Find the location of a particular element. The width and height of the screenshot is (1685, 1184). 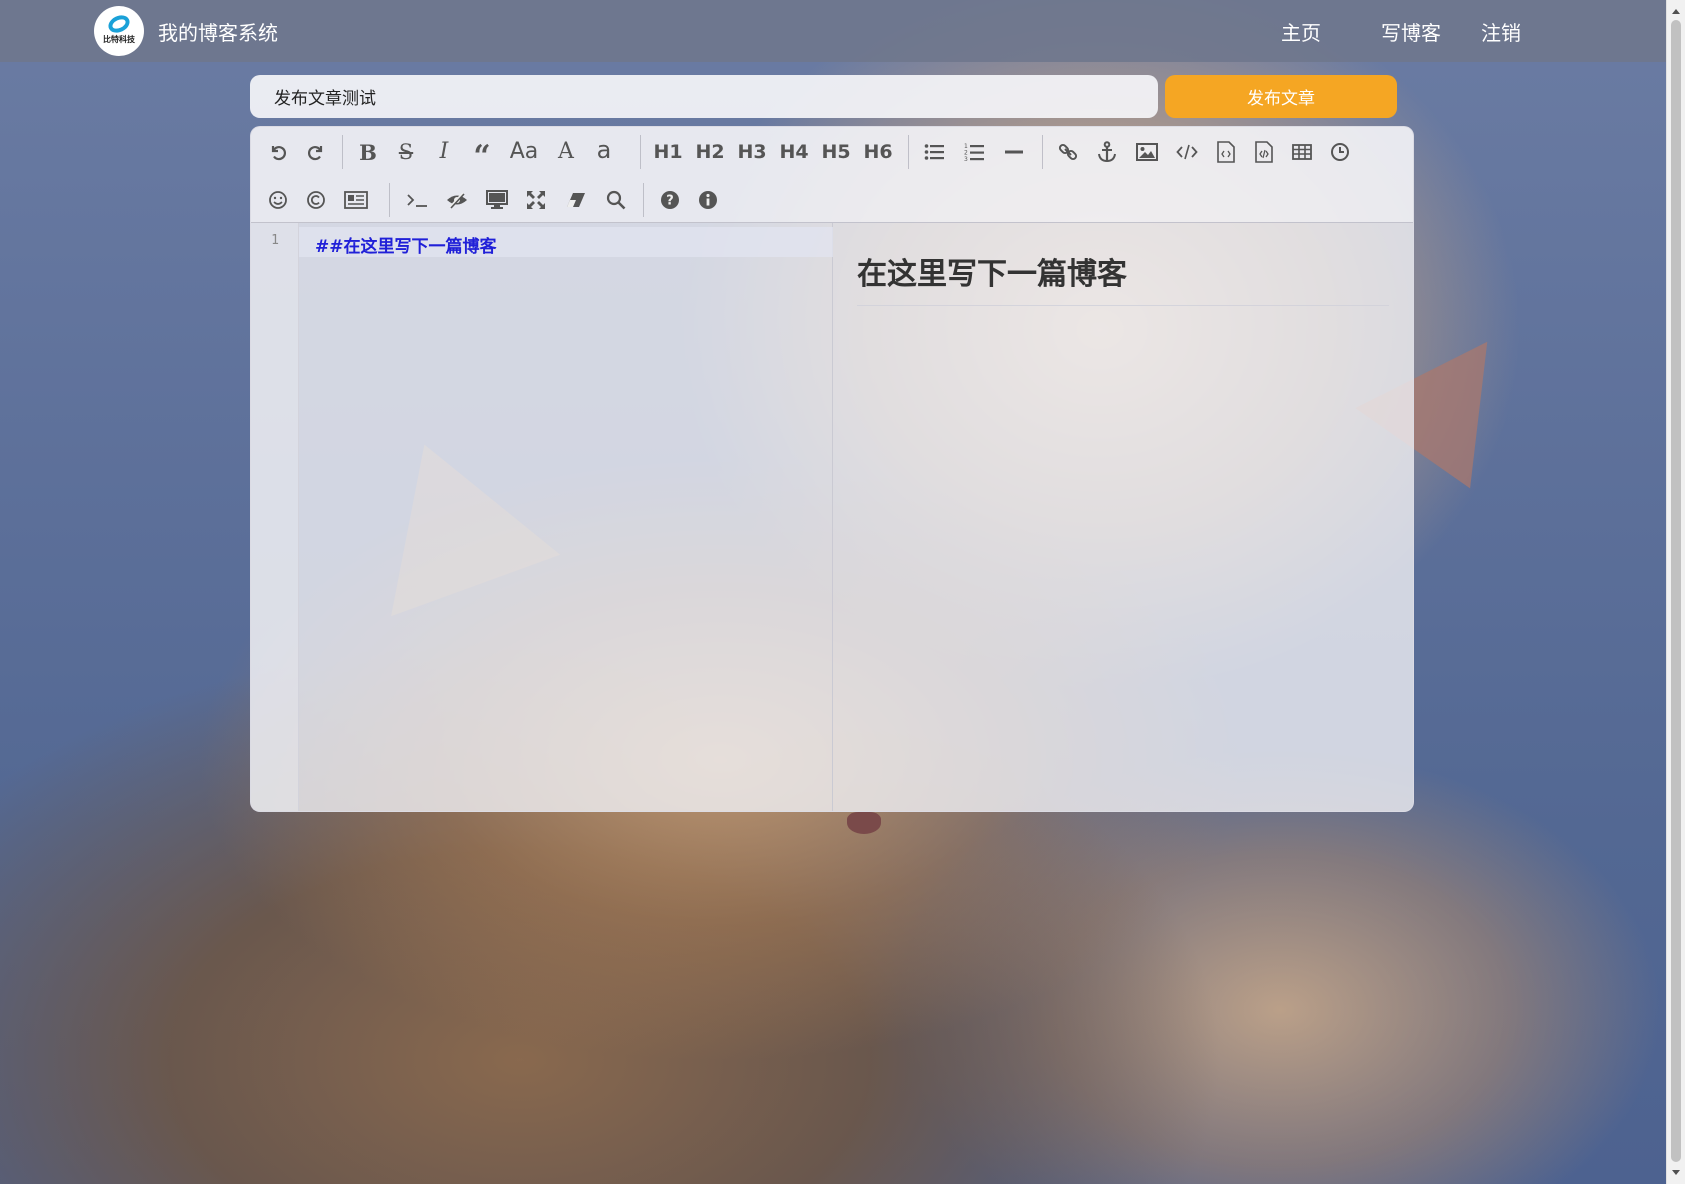

toolbar-row: B S I “ Aa A a H1 H2 H3 H4 H5 H6 1 2 3 is located at coordinates (832, 151).